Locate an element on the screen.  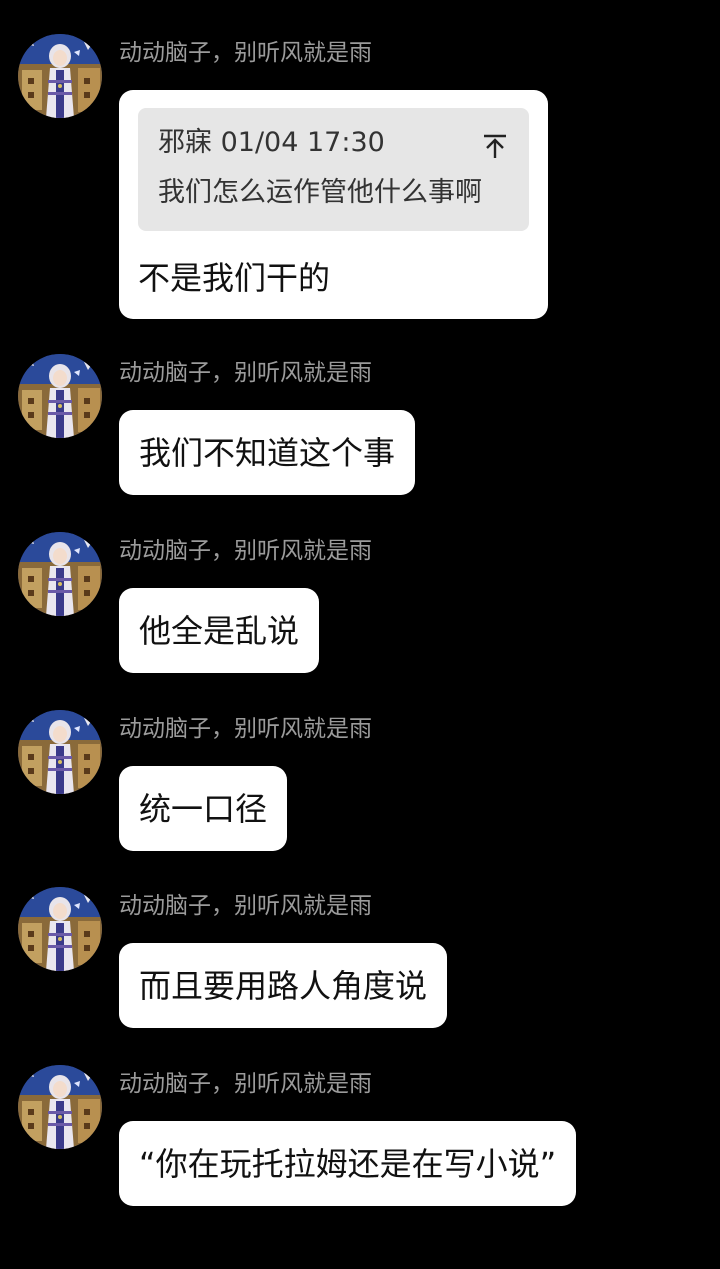
message-text: 统一口径 is located at coordinates (203, 808).